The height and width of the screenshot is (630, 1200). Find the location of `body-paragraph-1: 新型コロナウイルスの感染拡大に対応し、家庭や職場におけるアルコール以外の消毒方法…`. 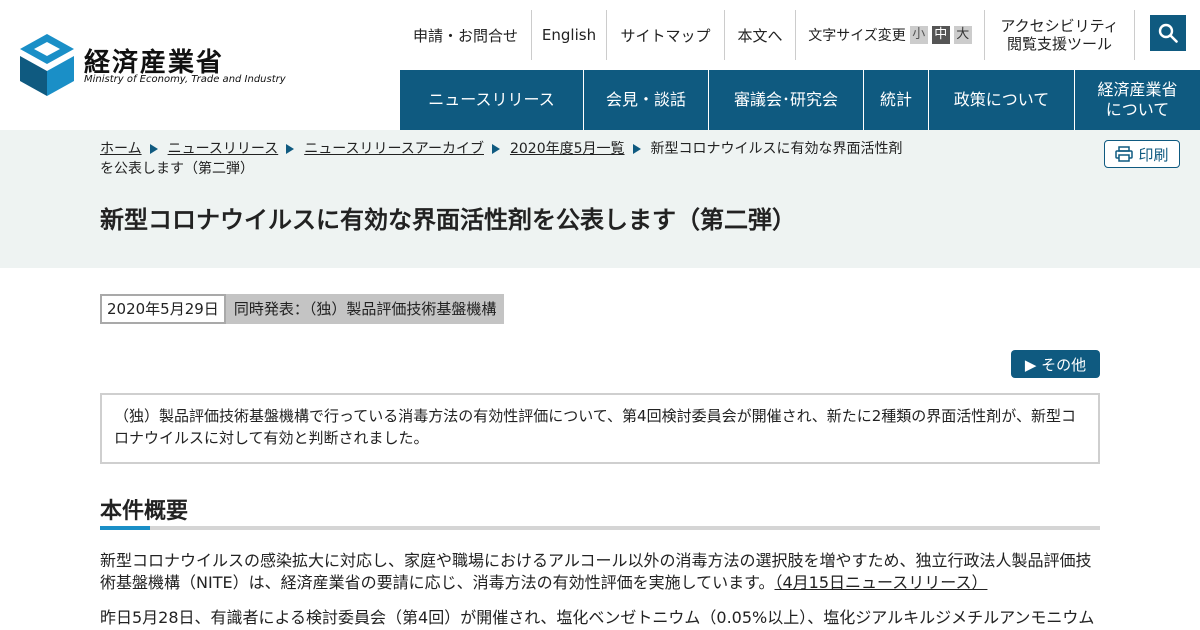

body-paragraph-1: 新型コロナウイルスの感染拡大に対応し、家庭や職場におけるアルコール以外の消毒方法… is located at coordinates (600, 572).